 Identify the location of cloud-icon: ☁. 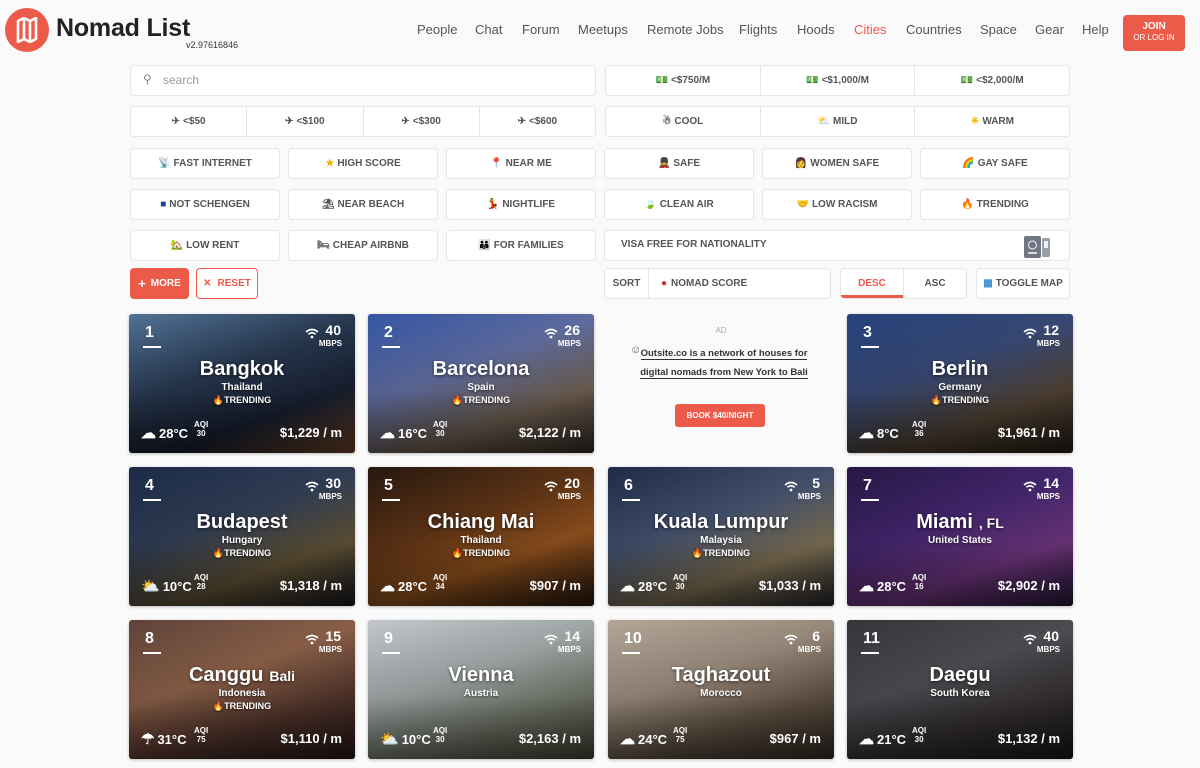
(387, 433).